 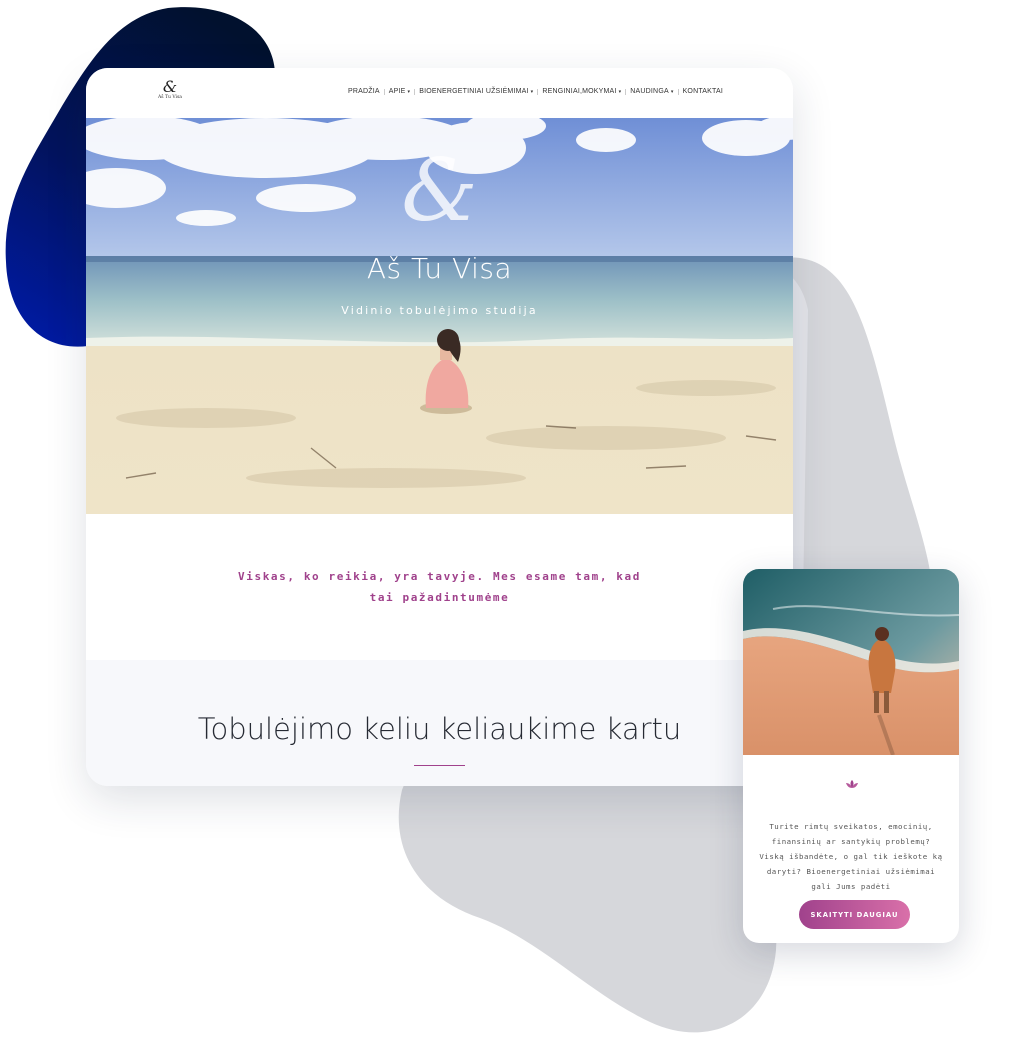 What do you see at coordinates (439, 765) in the screenshot?
I see `title-underline` at bounding box center [439, 765].